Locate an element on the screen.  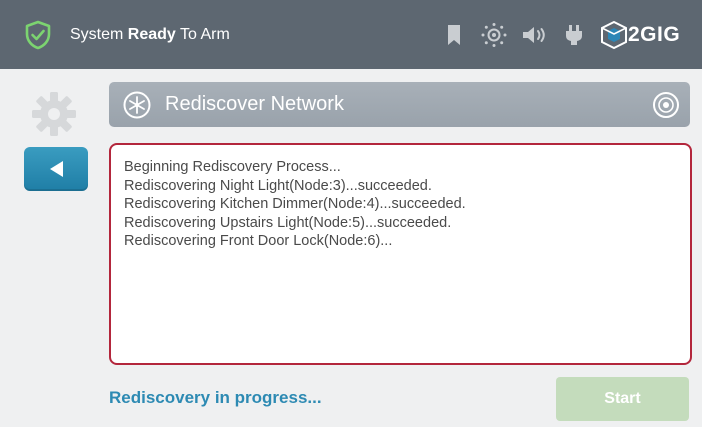
status-state: Ready is located at coordinates (151, 34).